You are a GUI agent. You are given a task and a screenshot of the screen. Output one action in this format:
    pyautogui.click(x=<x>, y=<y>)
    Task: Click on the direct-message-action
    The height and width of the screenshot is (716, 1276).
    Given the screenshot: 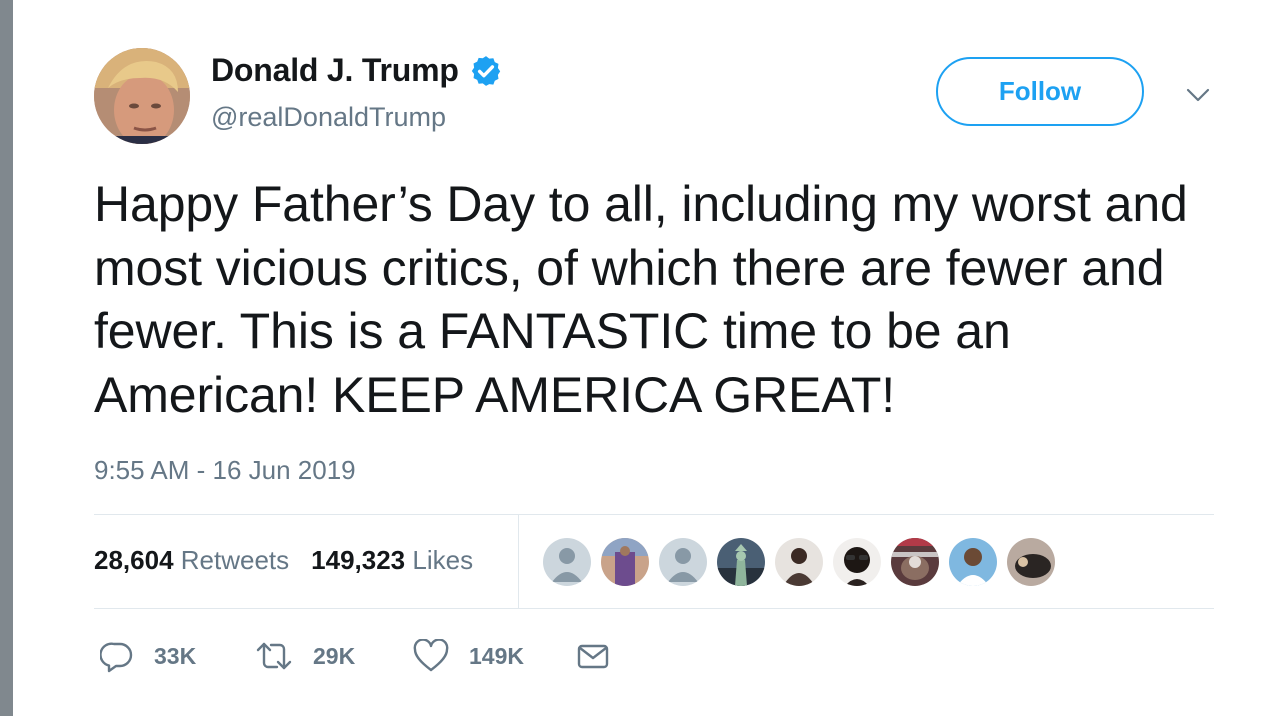 What is the action you would take?
    pyautogui.click(x=593, y=656)
    